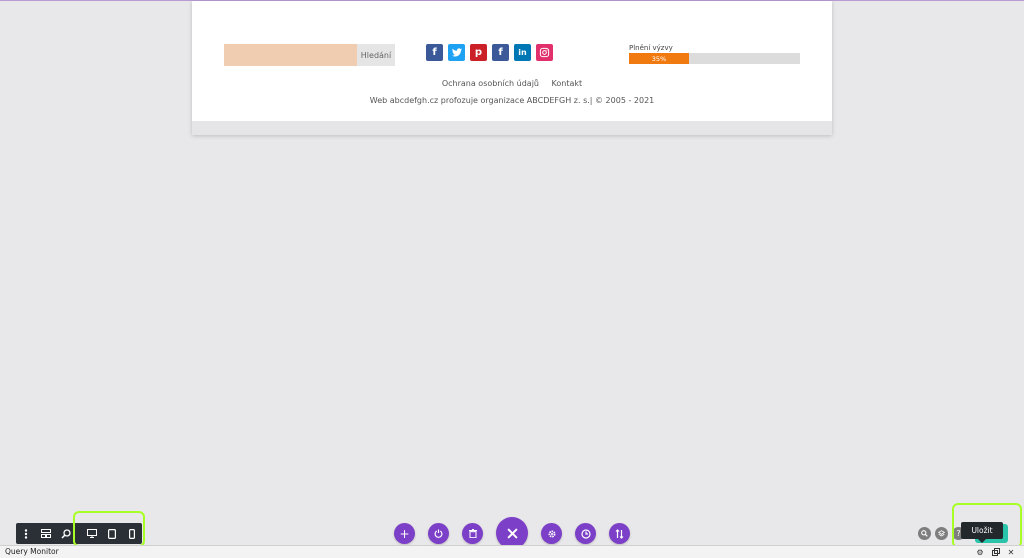 This screenshot has width=1024, height=558. I want to click on history-icon, so click(585, 533).